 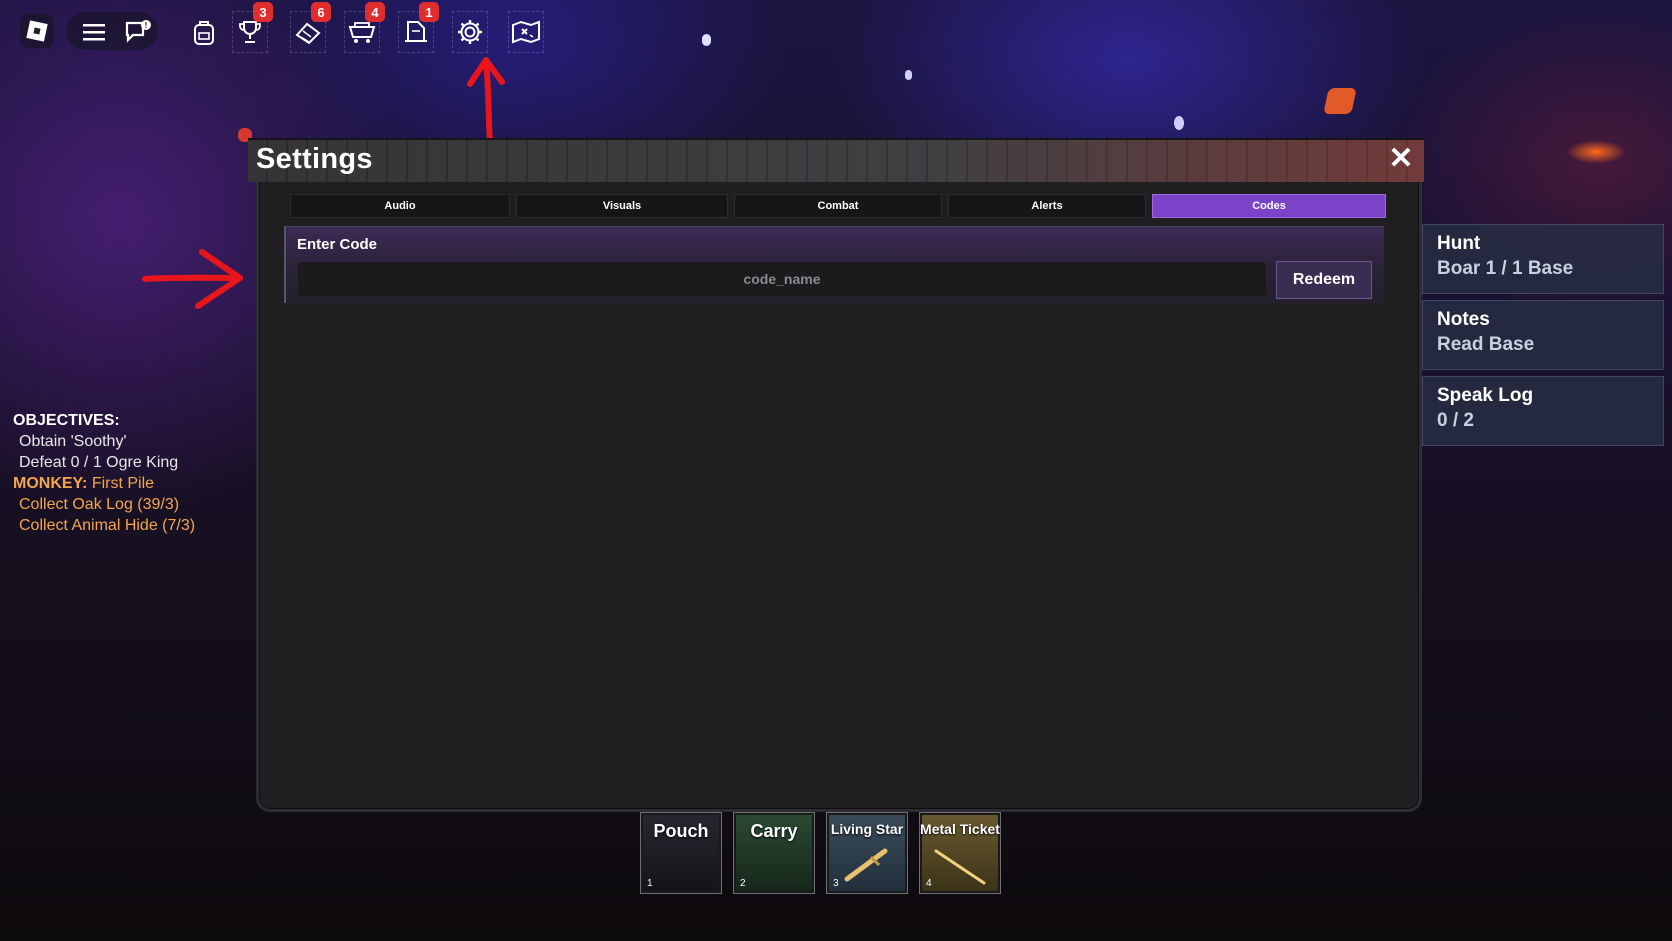 I want to click on cart-badge: 4, so click(x=375, y=12).